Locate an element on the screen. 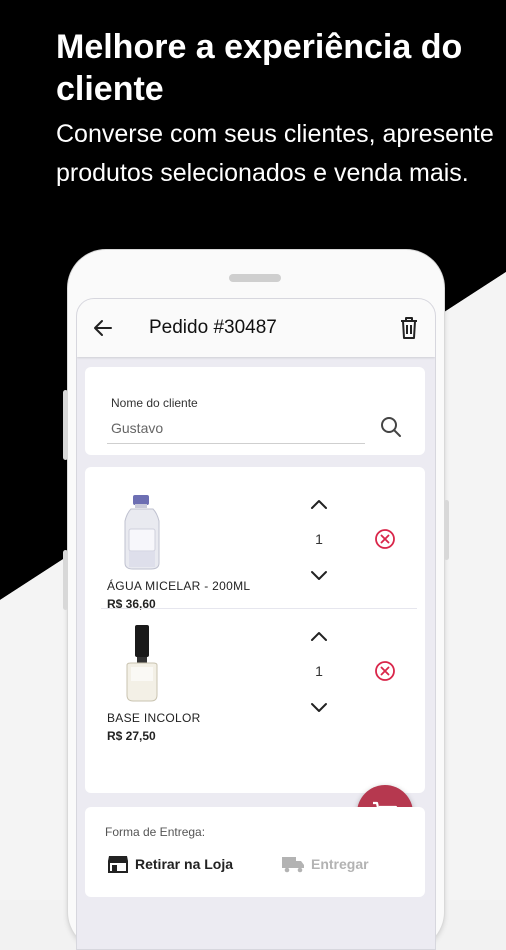 This screenshot has height=950, width=506. delivery-label: Forma de Entrega: is located at coordinates (155, 832).